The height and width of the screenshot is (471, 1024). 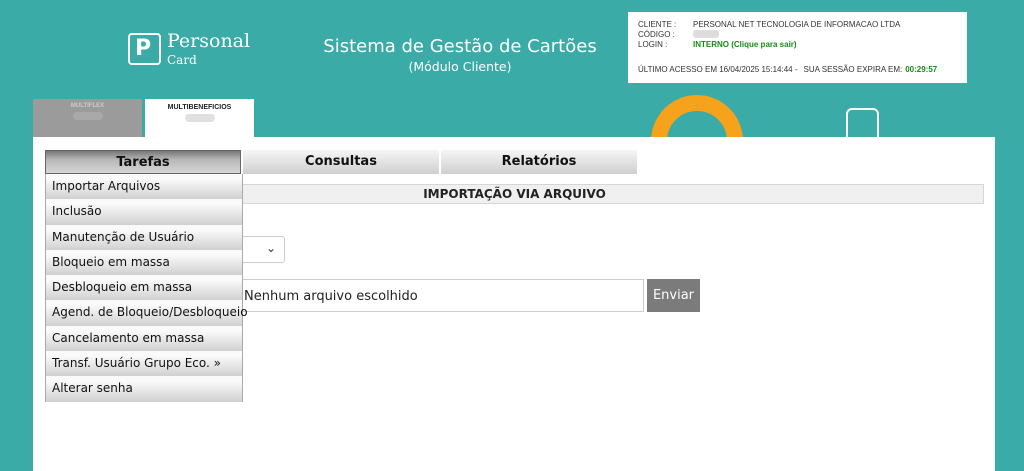 I want to click on tab-multiflex-redacted, so click(x=87, y=116).